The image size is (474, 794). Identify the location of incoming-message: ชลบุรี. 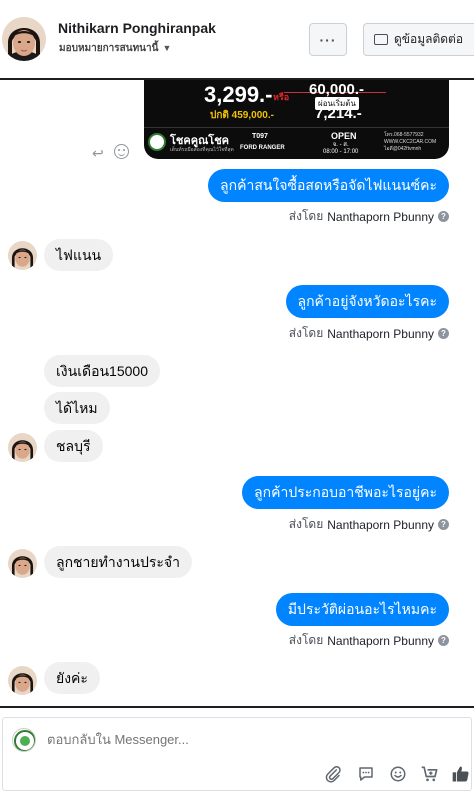
(73, 446).